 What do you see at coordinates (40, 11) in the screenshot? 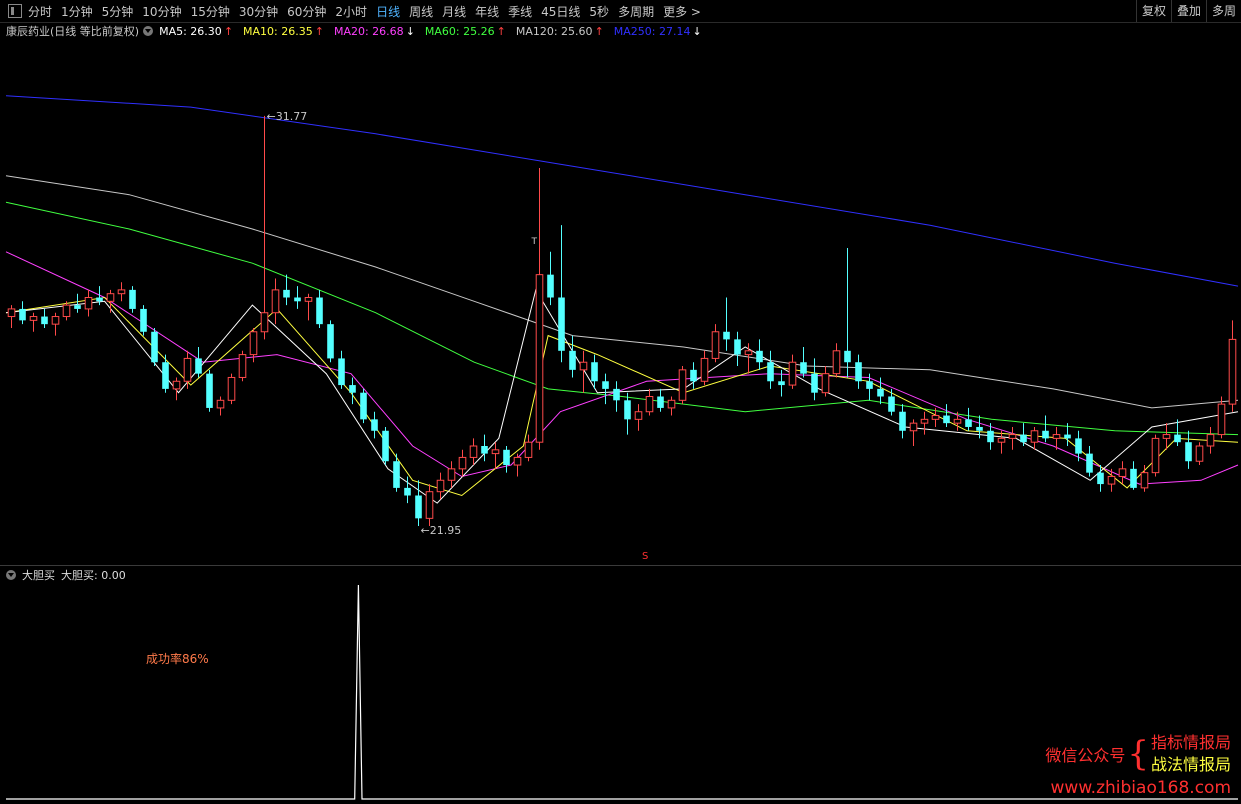
I see `period-tab-0: 分时` at bounding box center [40, 11].